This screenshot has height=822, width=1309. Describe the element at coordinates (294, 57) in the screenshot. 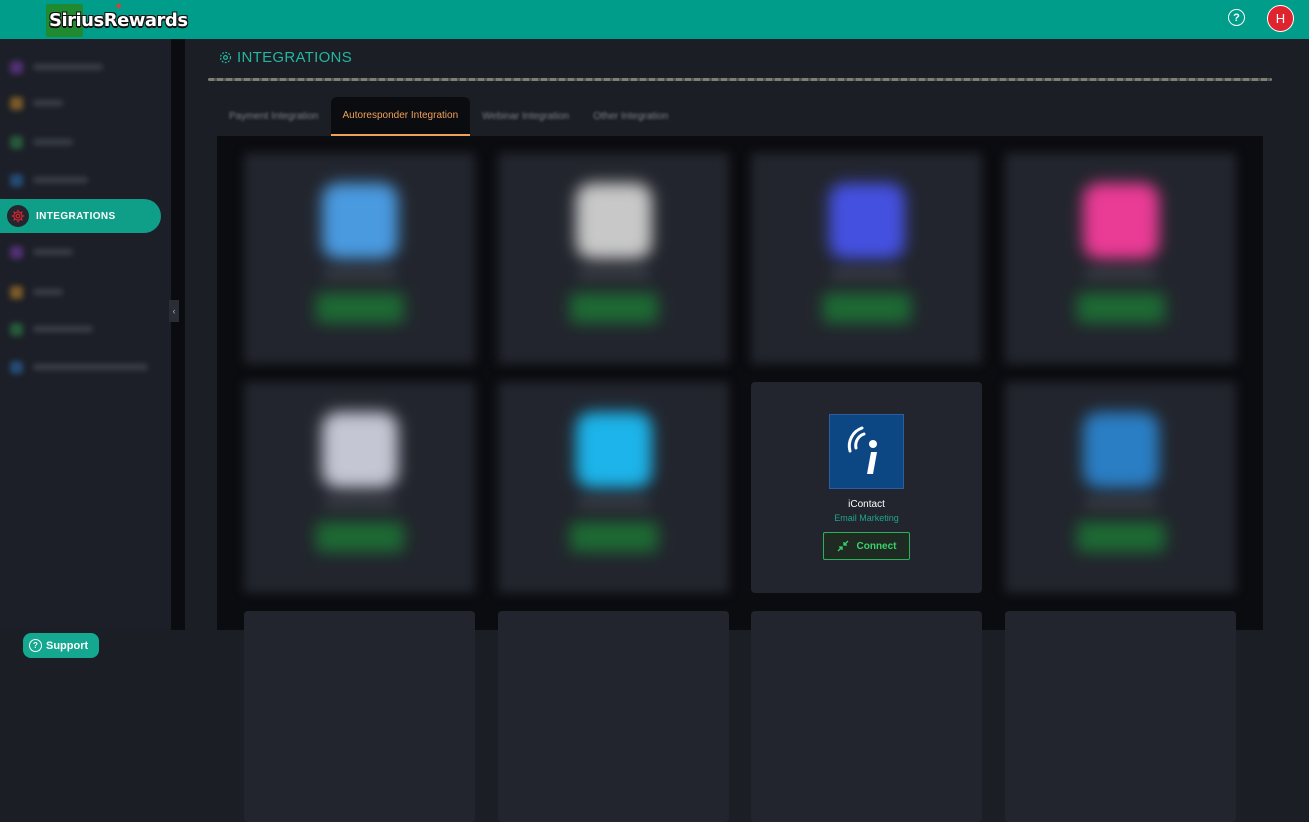

I see `page-title-text: INTEGRATIONS` at that location.